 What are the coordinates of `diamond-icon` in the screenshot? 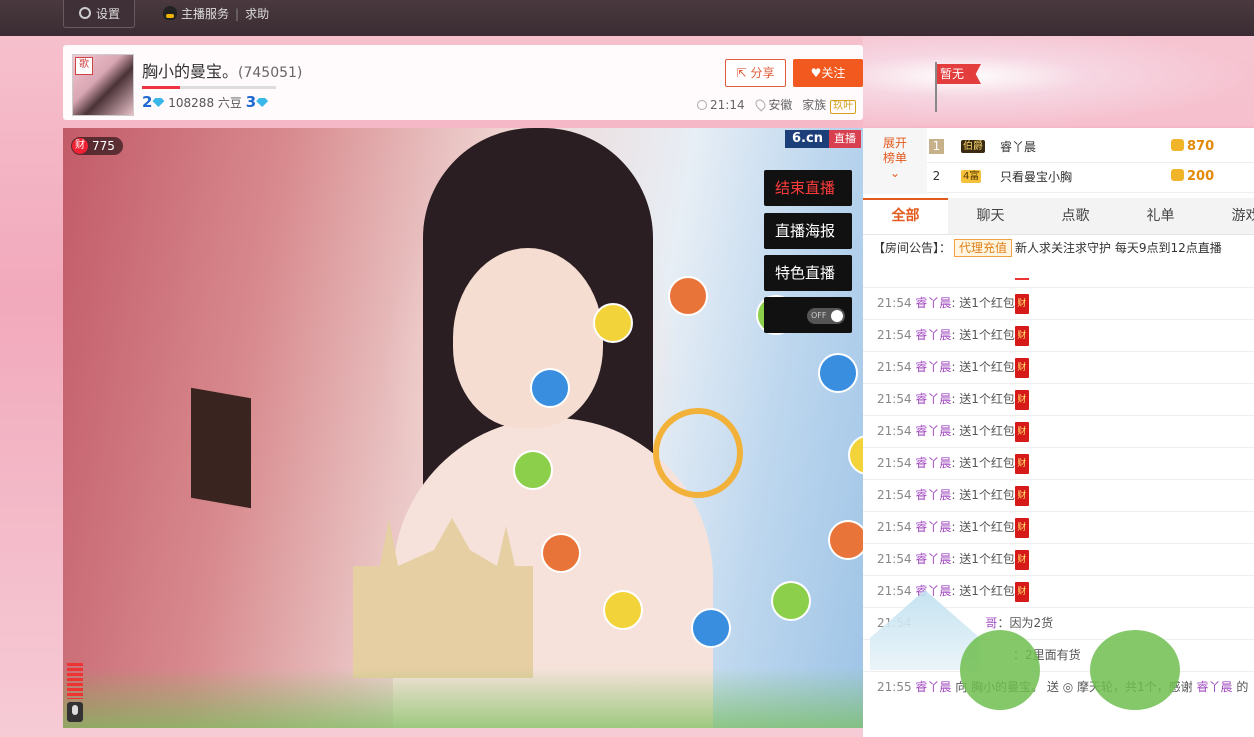 It's located at (158, 102).